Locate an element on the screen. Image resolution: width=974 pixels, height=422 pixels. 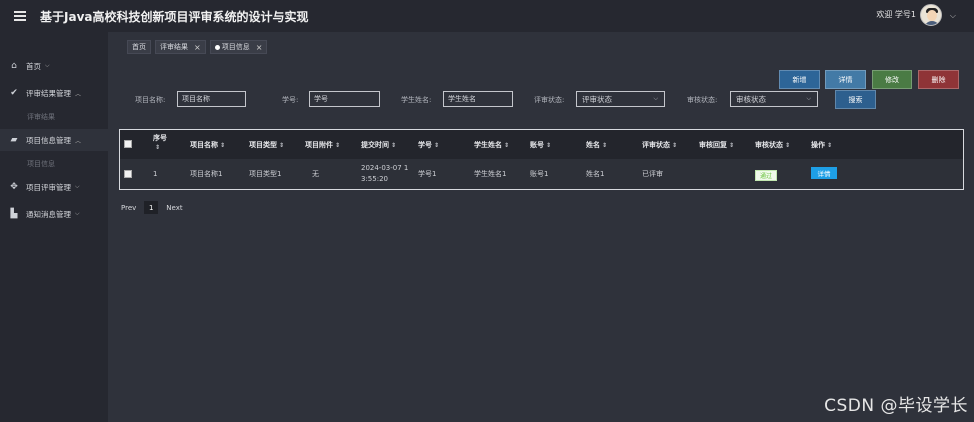
project-name-label: 项目名称: is located at coordinates (150, 100).